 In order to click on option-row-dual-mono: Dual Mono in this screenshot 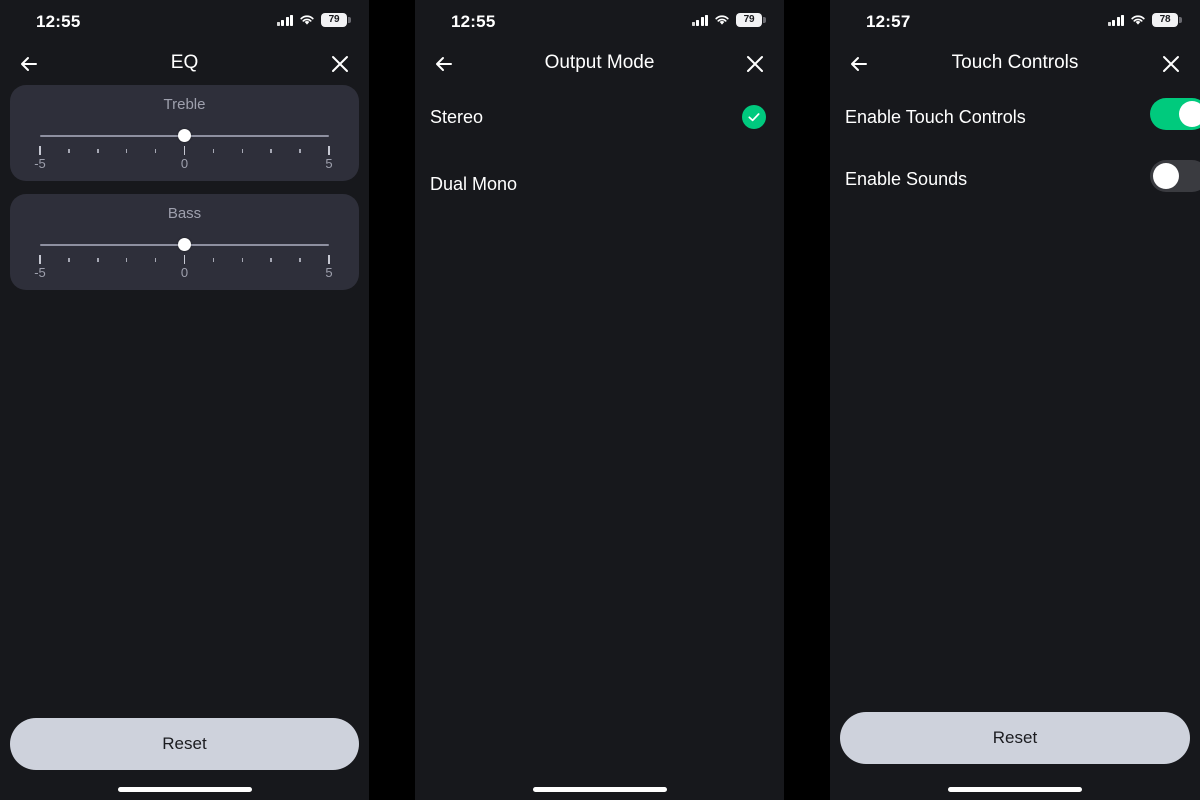, I will do `click(599, 184)`.